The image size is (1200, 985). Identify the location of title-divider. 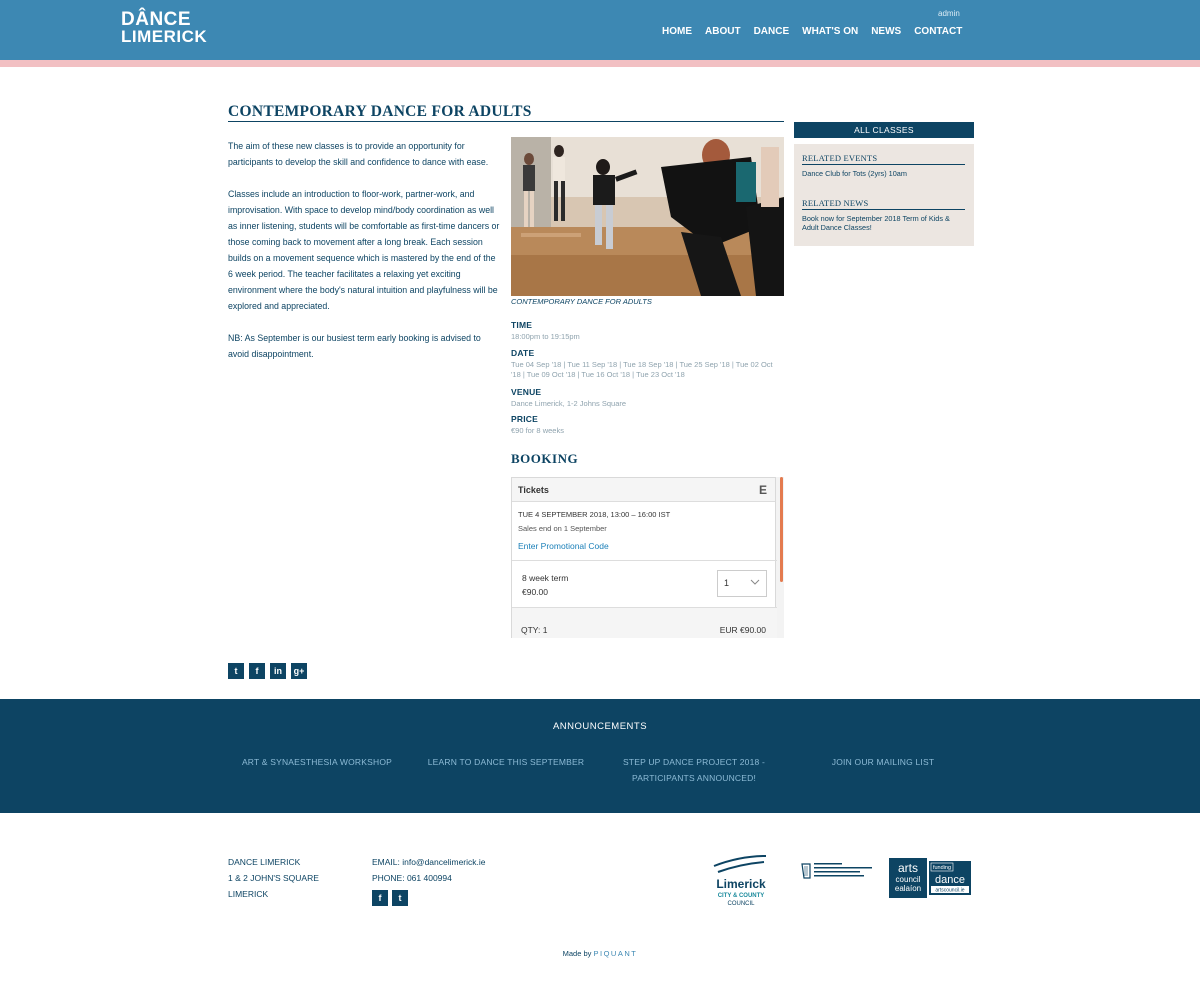
(506, 121).